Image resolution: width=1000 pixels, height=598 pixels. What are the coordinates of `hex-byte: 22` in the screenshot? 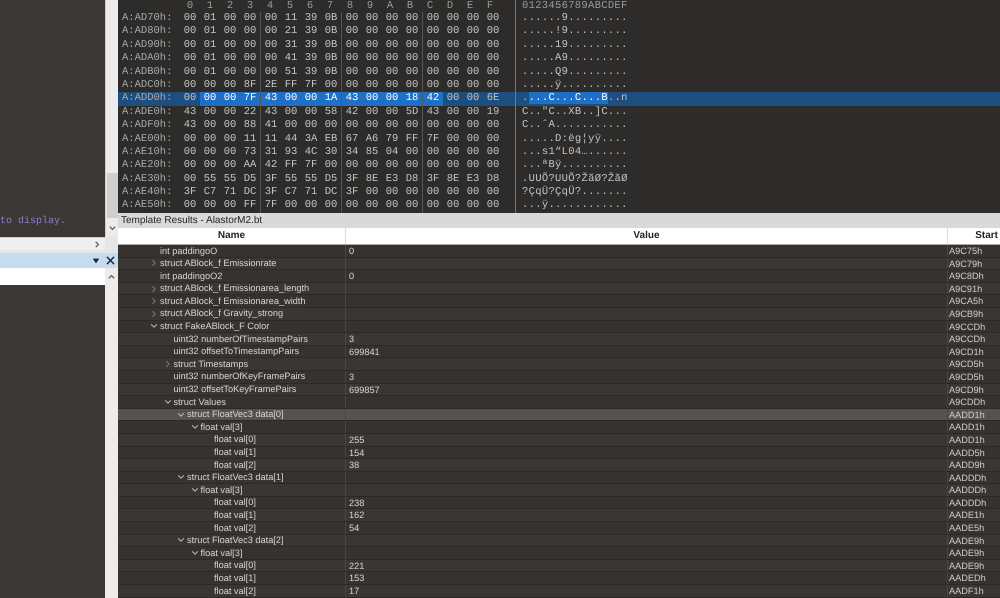 It's located at (250, 113).